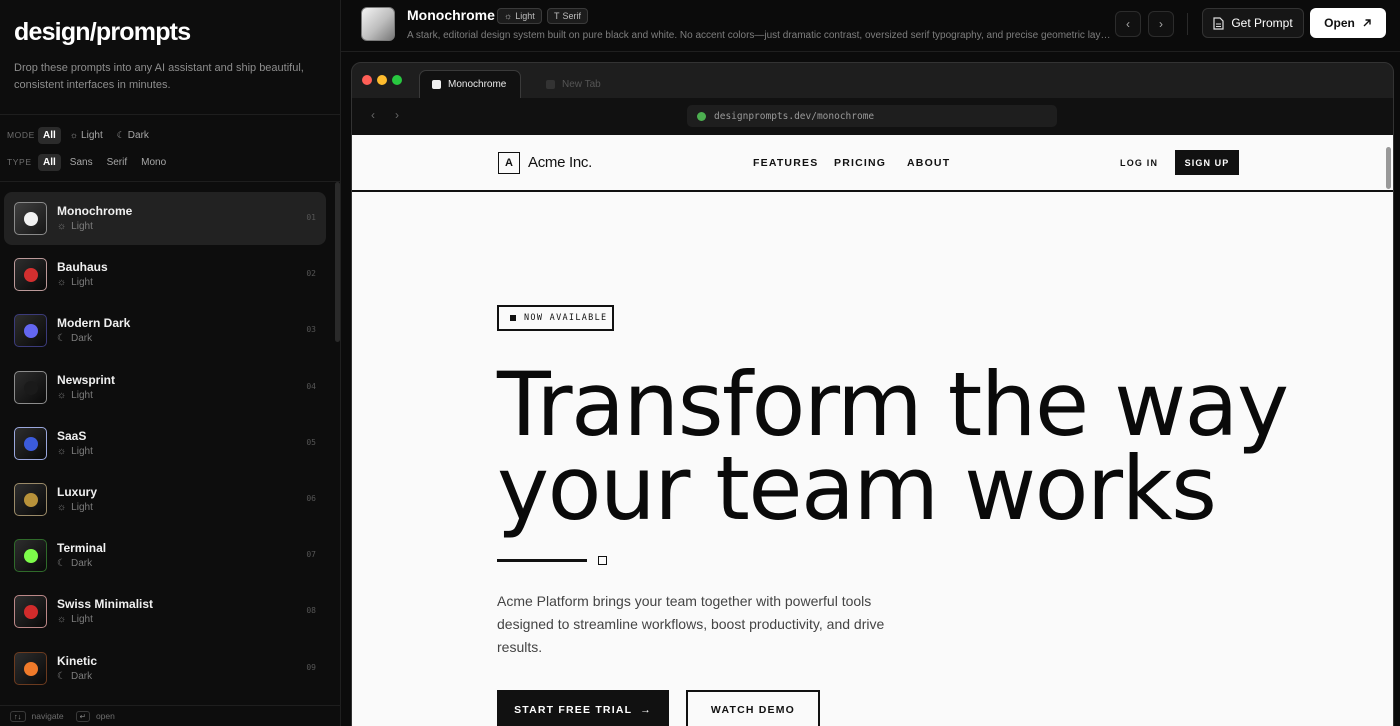 The height and width of the screenshot is (726, 1400). I want to click on design-list-item: Bauhaus ☼ Light 02, so click(165, 274).